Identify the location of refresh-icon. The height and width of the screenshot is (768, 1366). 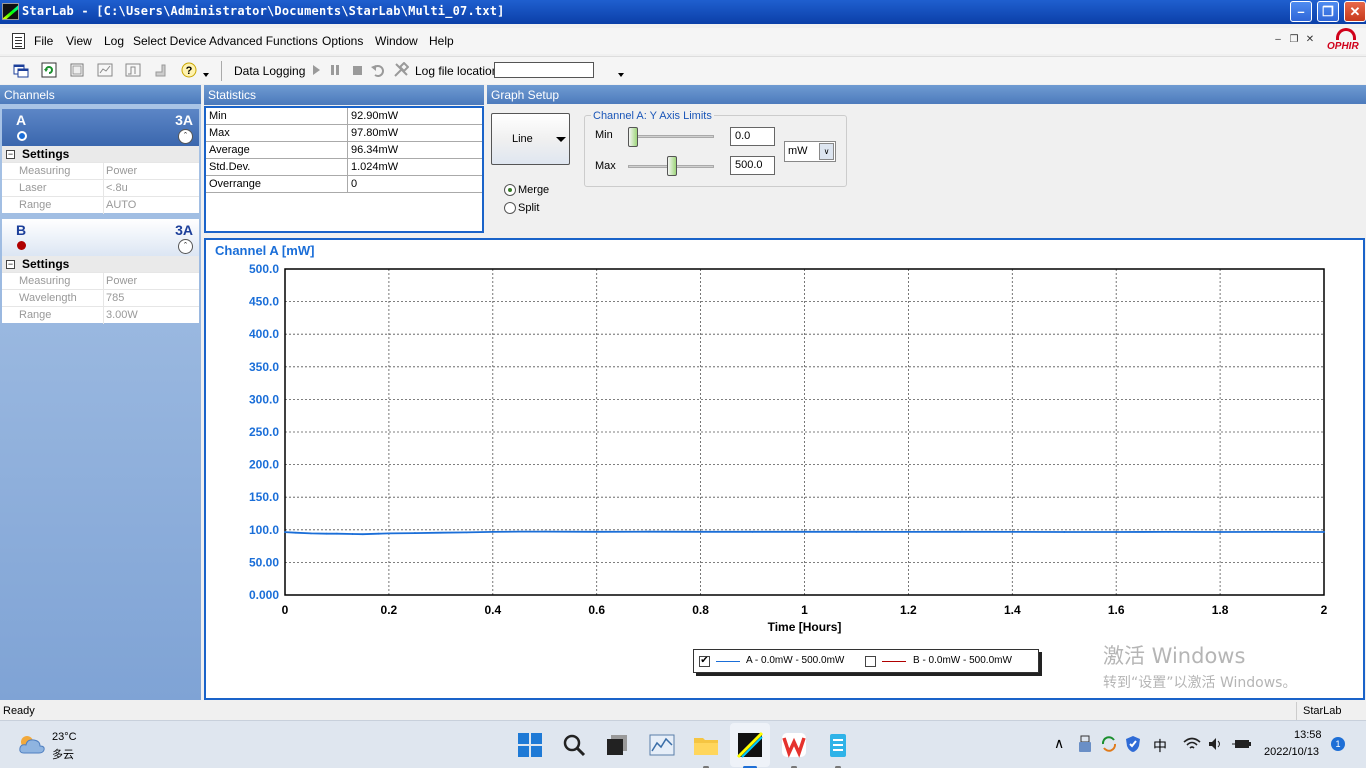
(49, 70).